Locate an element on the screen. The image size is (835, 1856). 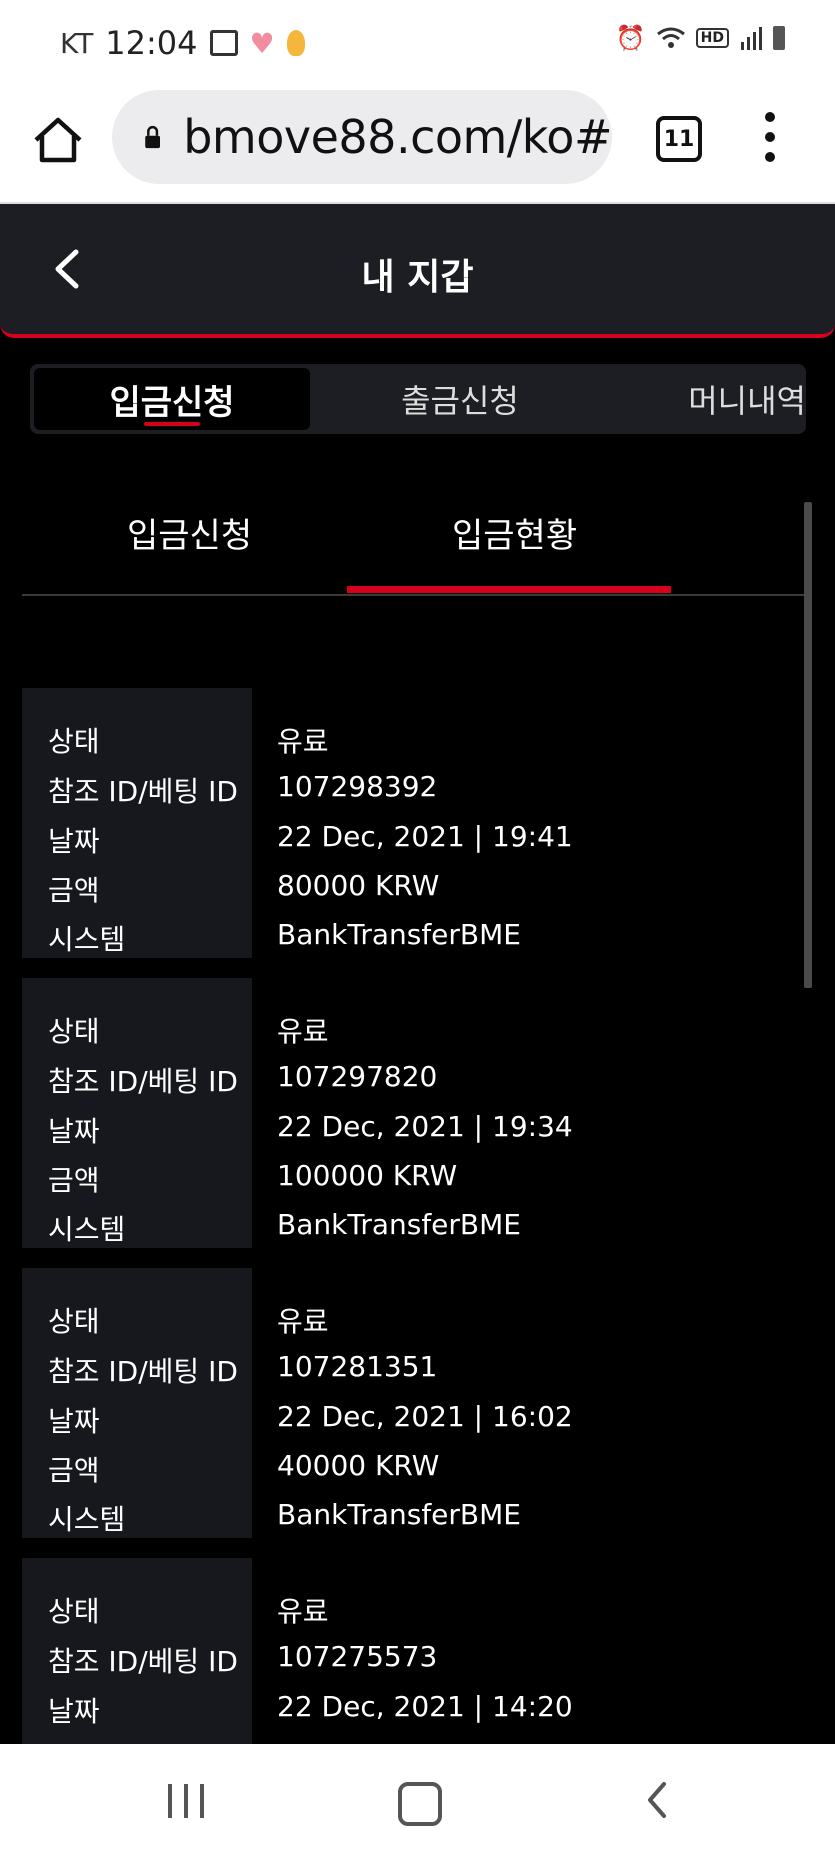
date-value: 22 Dec, 2021 | 19:34 is located at coordinates (425, 1126).